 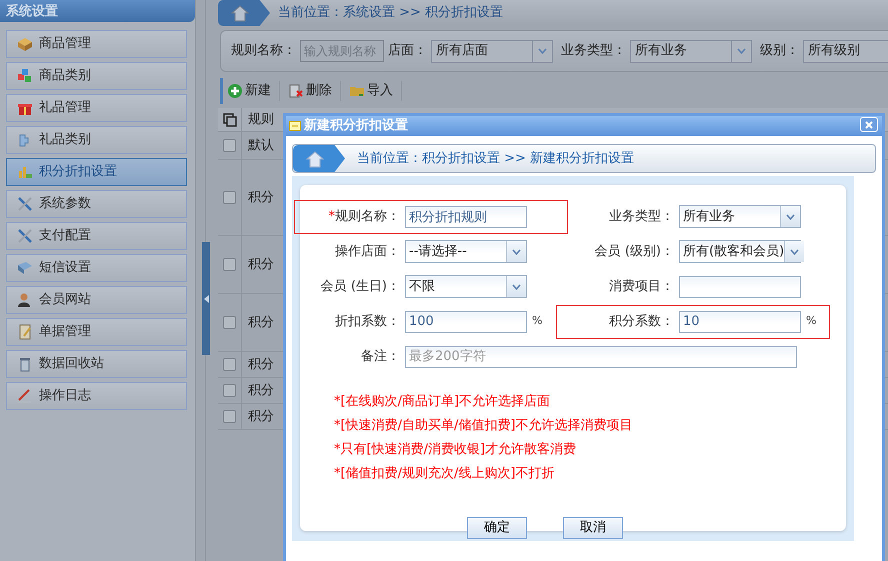 What do you see at coordinates (78, 172) in the screenshot?
I see `sidebar-item-label: 积分折扣设置` at bounding box center [78, 172].